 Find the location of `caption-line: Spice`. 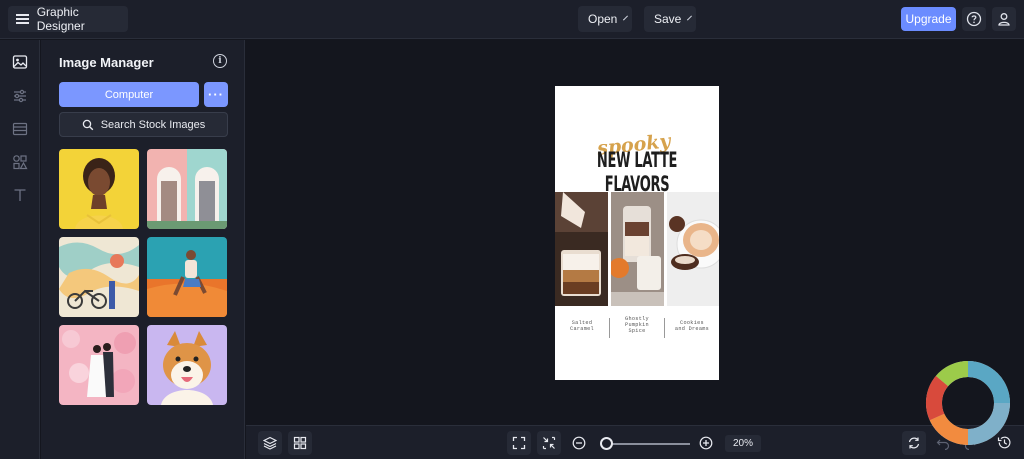

caption-line: Spice is located at coordinates (637, 331).